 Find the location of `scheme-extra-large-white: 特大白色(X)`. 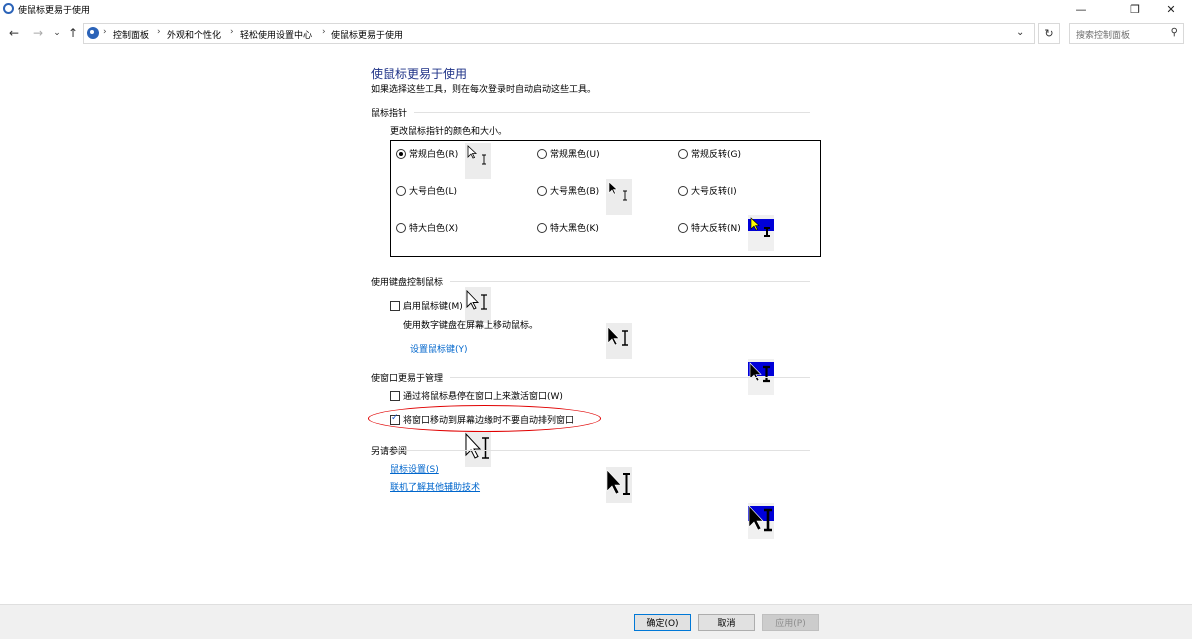

scheme-extra-large-white: 特大白色(X) is located at coordinates (427, 227).